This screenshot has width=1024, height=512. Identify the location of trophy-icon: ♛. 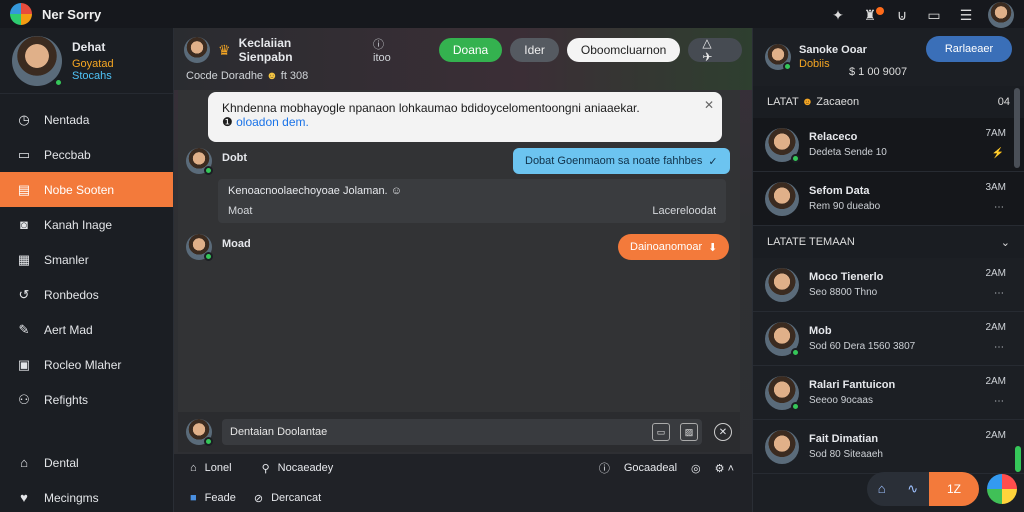
(224, 49).